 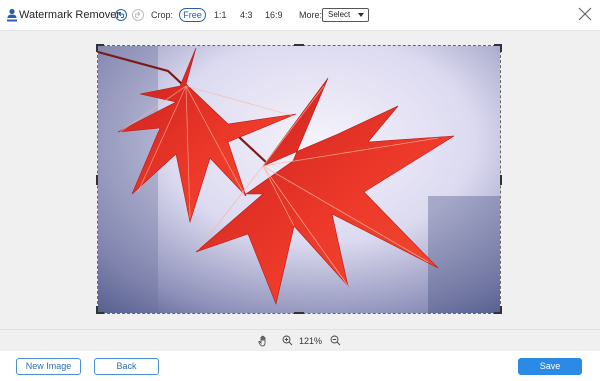 What do you see at coordinates (220, 15) in the screenshot?
I see `crop-option-1-1: 1:1` at bounding box center [220, 15].